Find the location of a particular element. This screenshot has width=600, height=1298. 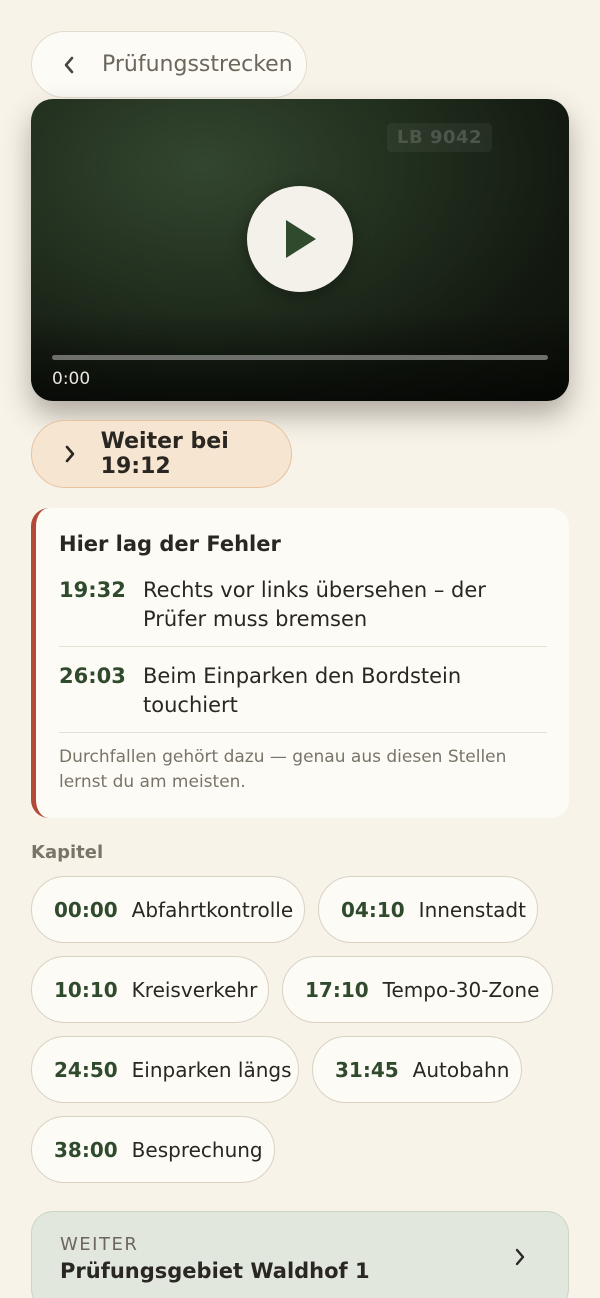

video-progress-bar is located at coordinates (300, 357).